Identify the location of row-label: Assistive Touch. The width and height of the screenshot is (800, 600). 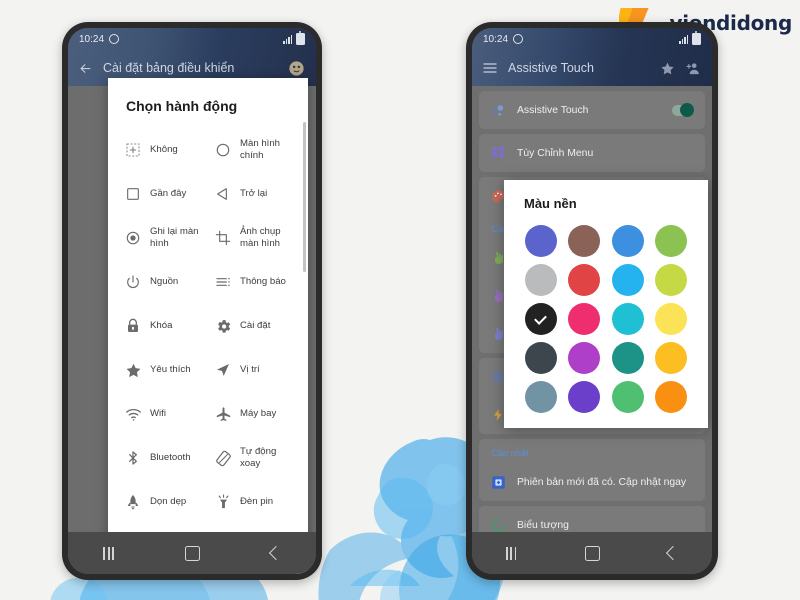
(553, 110).